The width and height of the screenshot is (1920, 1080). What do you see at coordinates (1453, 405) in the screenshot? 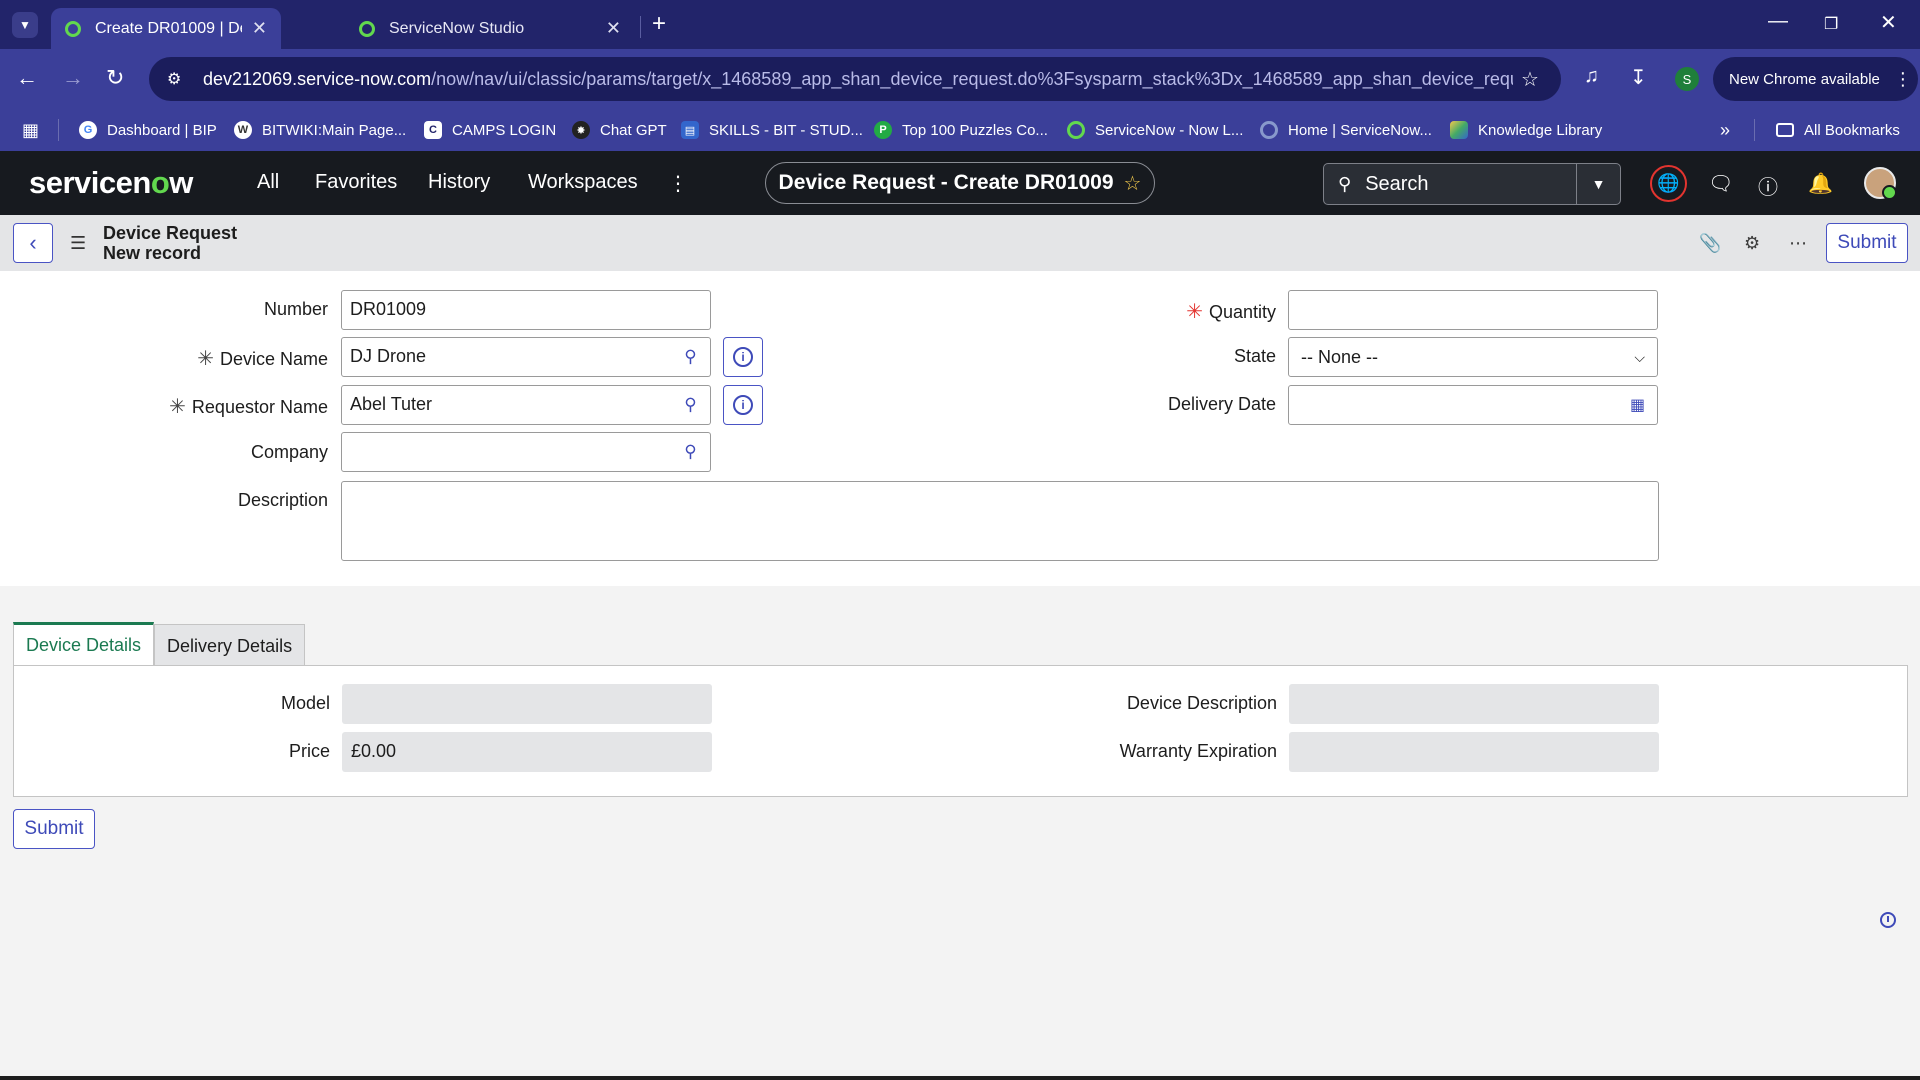
I see `delivery-date-field` at bounding box center [1453, 405].